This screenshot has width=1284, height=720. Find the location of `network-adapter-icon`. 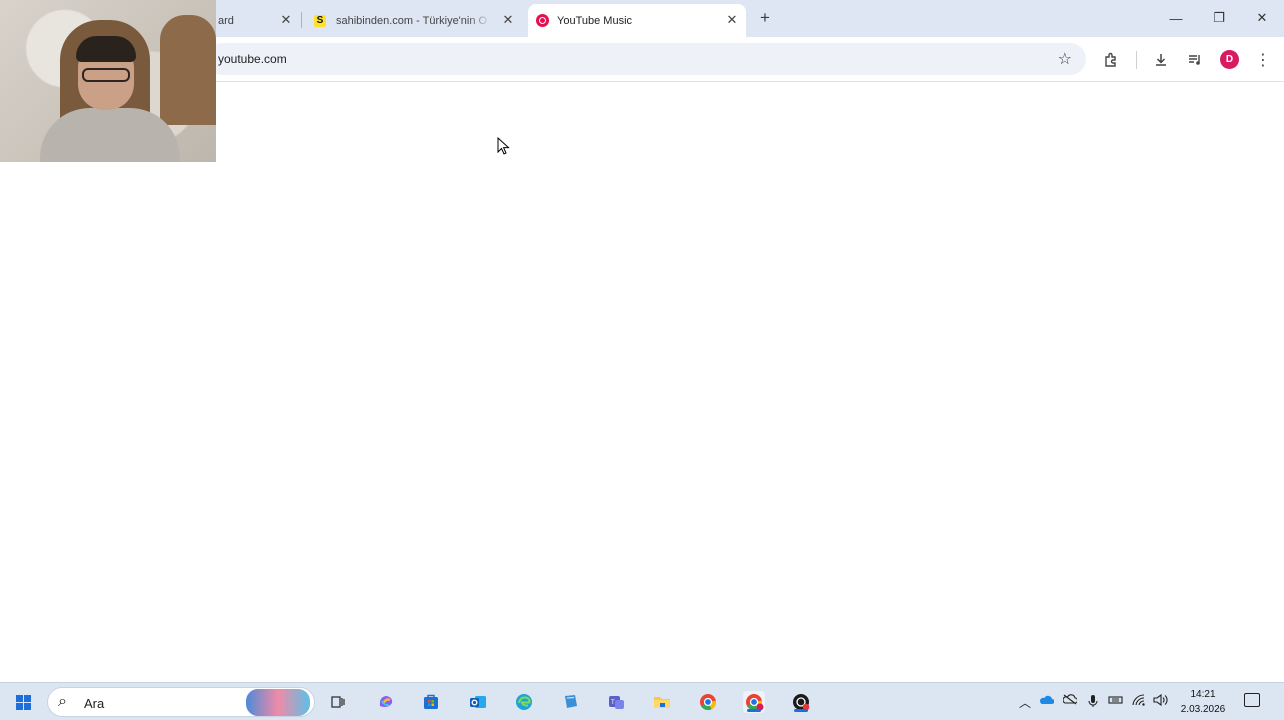

network-adapter-icon is located at coordinates (1115, 701).